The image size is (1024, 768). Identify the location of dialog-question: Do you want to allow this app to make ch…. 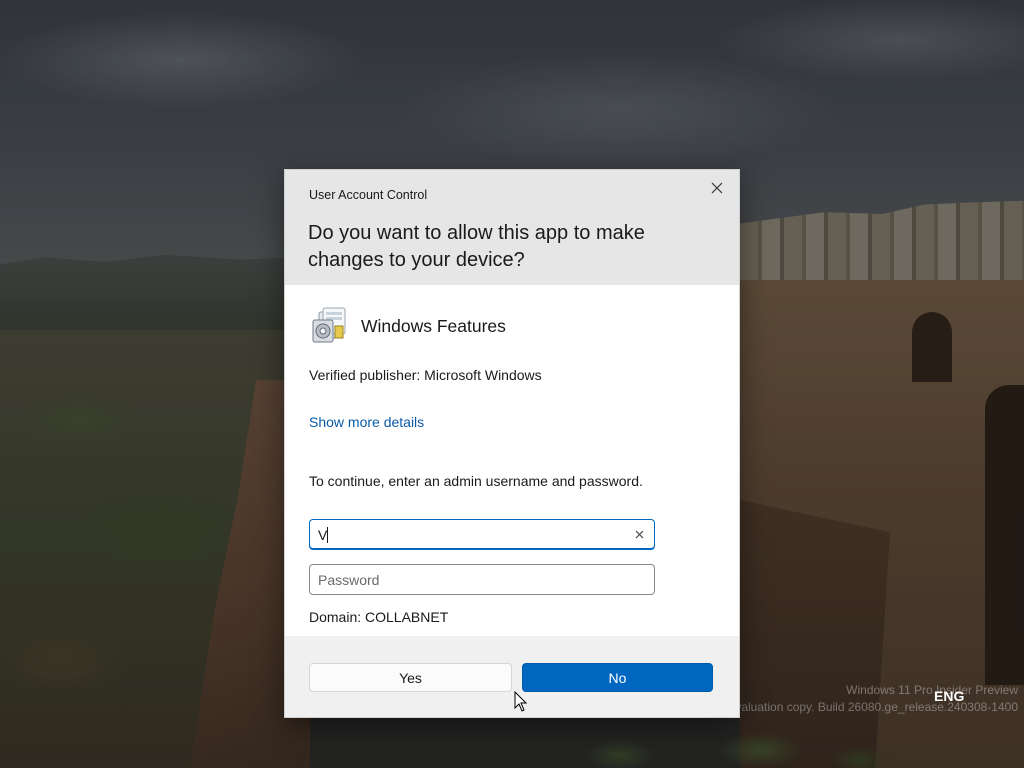
(476, 246).